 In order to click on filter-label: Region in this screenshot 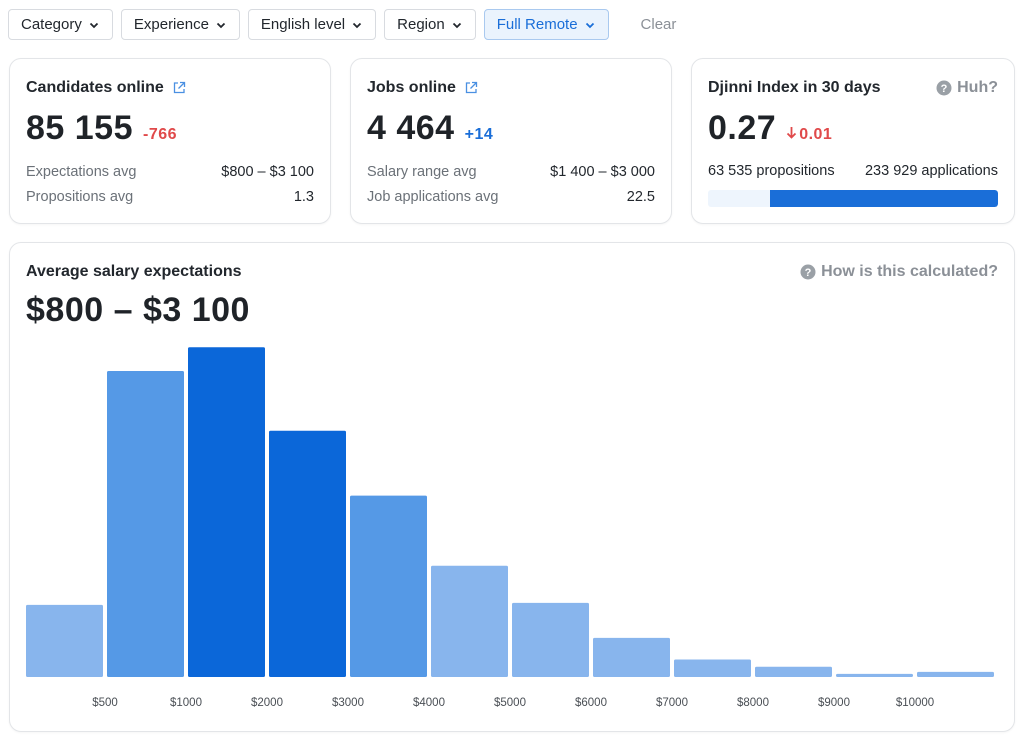, I will do `click(421, 24)`.